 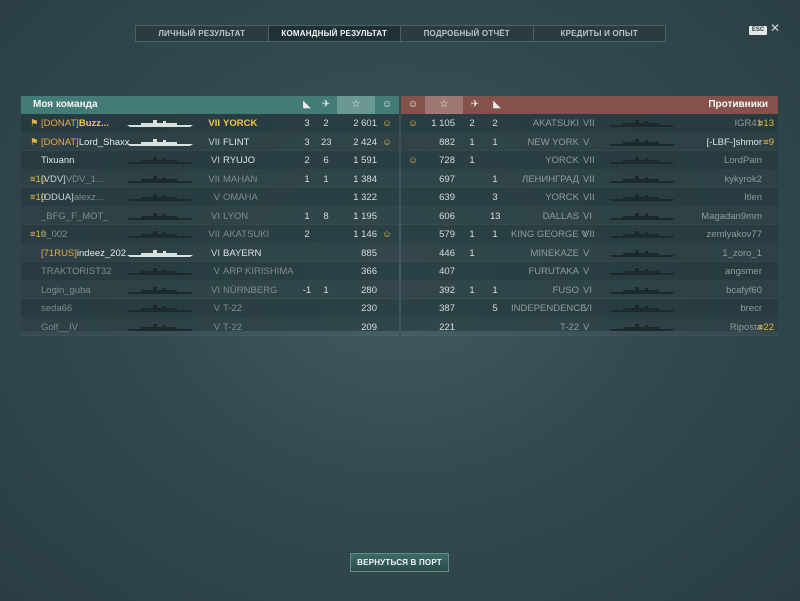 What do you see at coordinates (307, 290) in the screenshot?
I see `kills-value: -1` at bounding box center [307, 290].